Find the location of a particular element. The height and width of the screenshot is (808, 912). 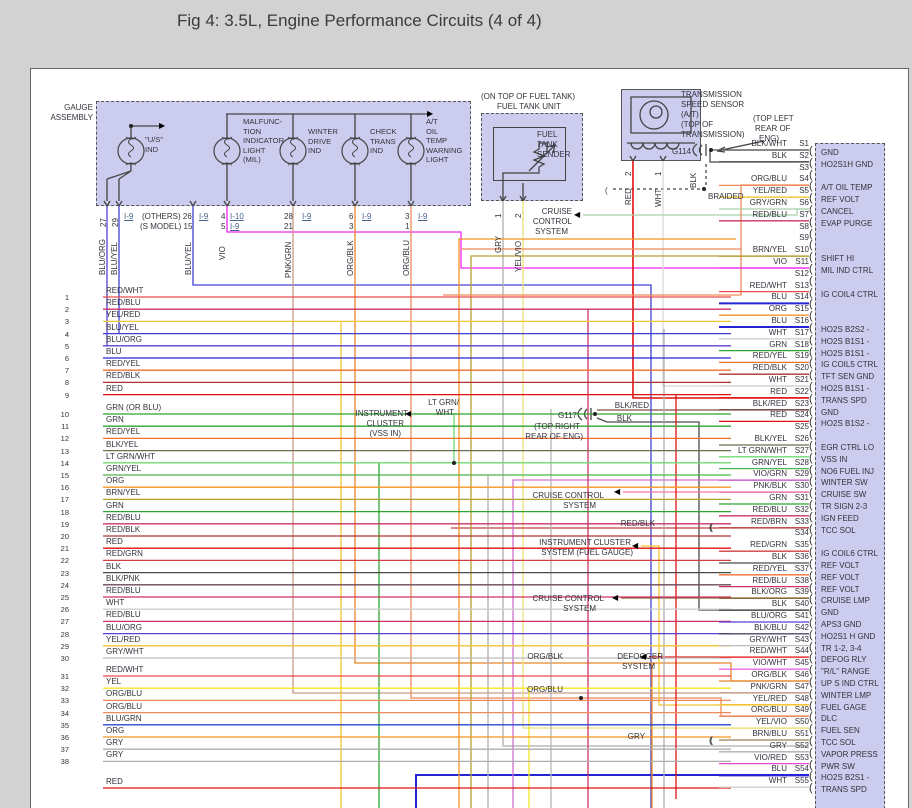

diagram-label: 4 is located at coordinates (223, 216).